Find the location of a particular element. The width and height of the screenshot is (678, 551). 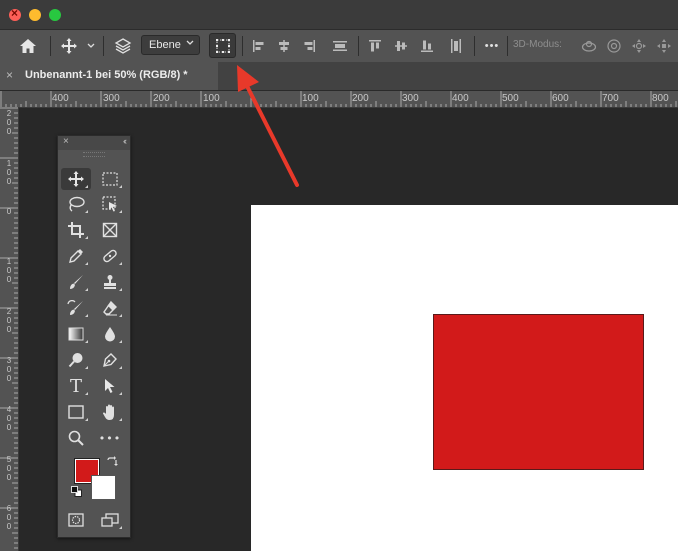

move-icon is located at coordinates (69, 46).